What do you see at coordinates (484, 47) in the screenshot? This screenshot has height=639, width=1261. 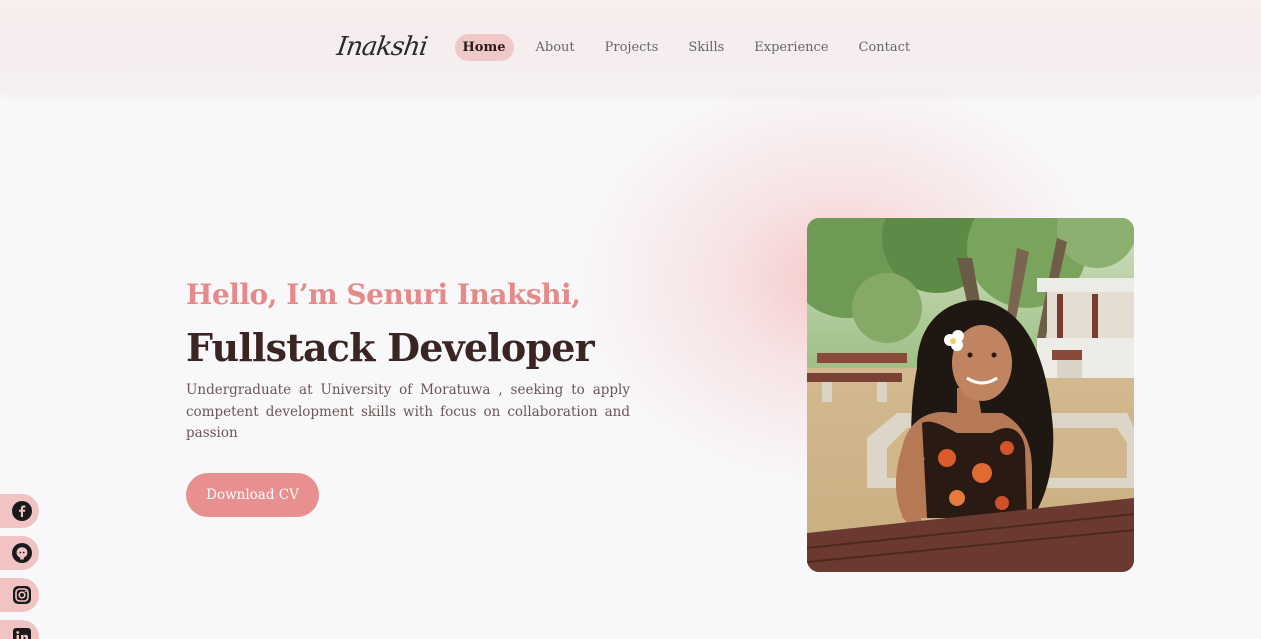 I see `nav-home: Home` at bounding box center [484, 47].